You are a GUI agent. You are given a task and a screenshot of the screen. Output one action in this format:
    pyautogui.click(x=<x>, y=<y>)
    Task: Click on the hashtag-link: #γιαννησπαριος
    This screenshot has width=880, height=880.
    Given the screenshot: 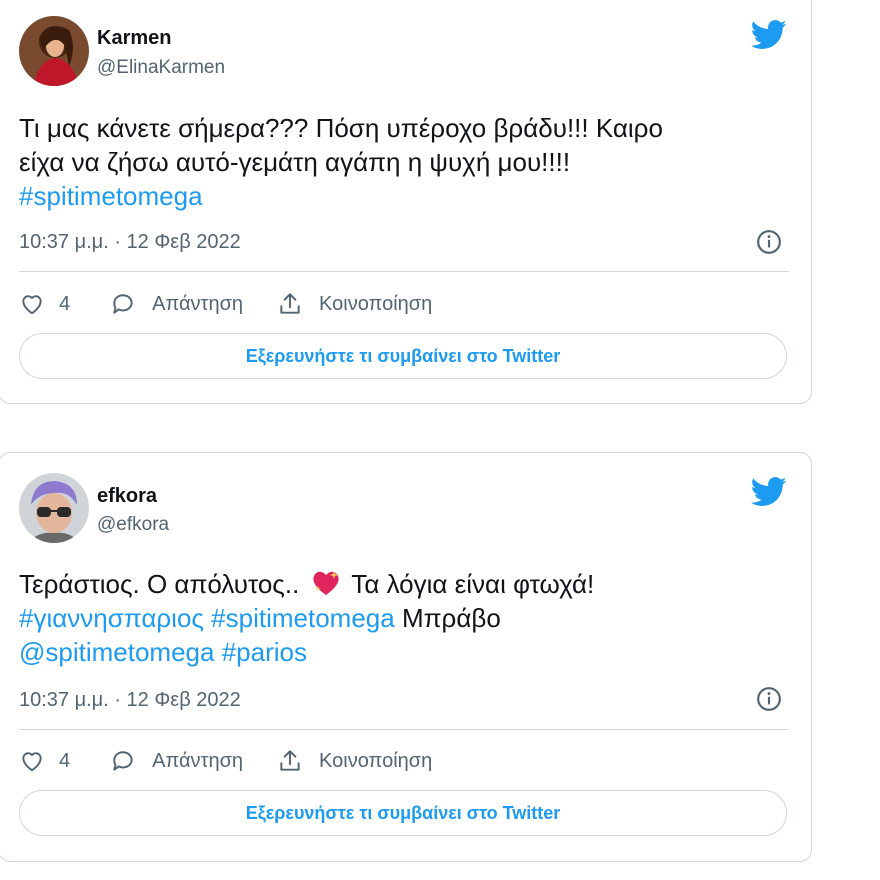 What is the action you would take?
    pyautogui.click(x=111, y=618)
    